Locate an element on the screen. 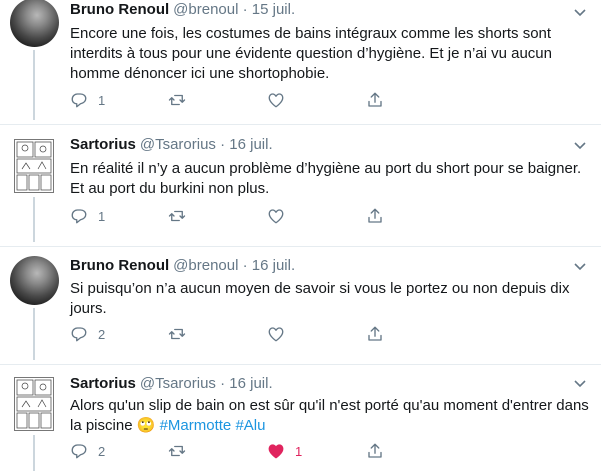 Image resolution: width=601 pixels, height=471 pixels. tweet-header: Bruno Renoul @brenoul · 16 juil. is located at coordinates (182, 266).